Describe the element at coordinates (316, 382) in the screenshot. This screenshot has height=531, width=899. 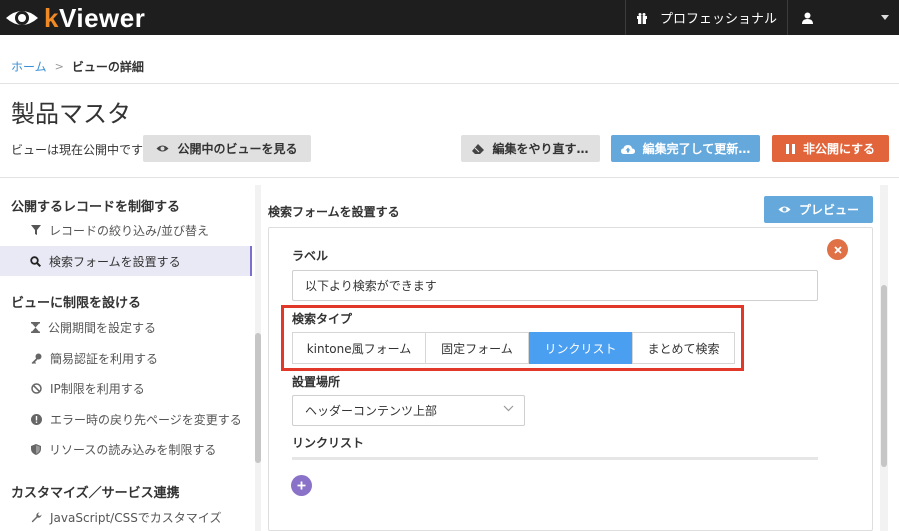
I see `placement-heading: 設置場所` at that location.